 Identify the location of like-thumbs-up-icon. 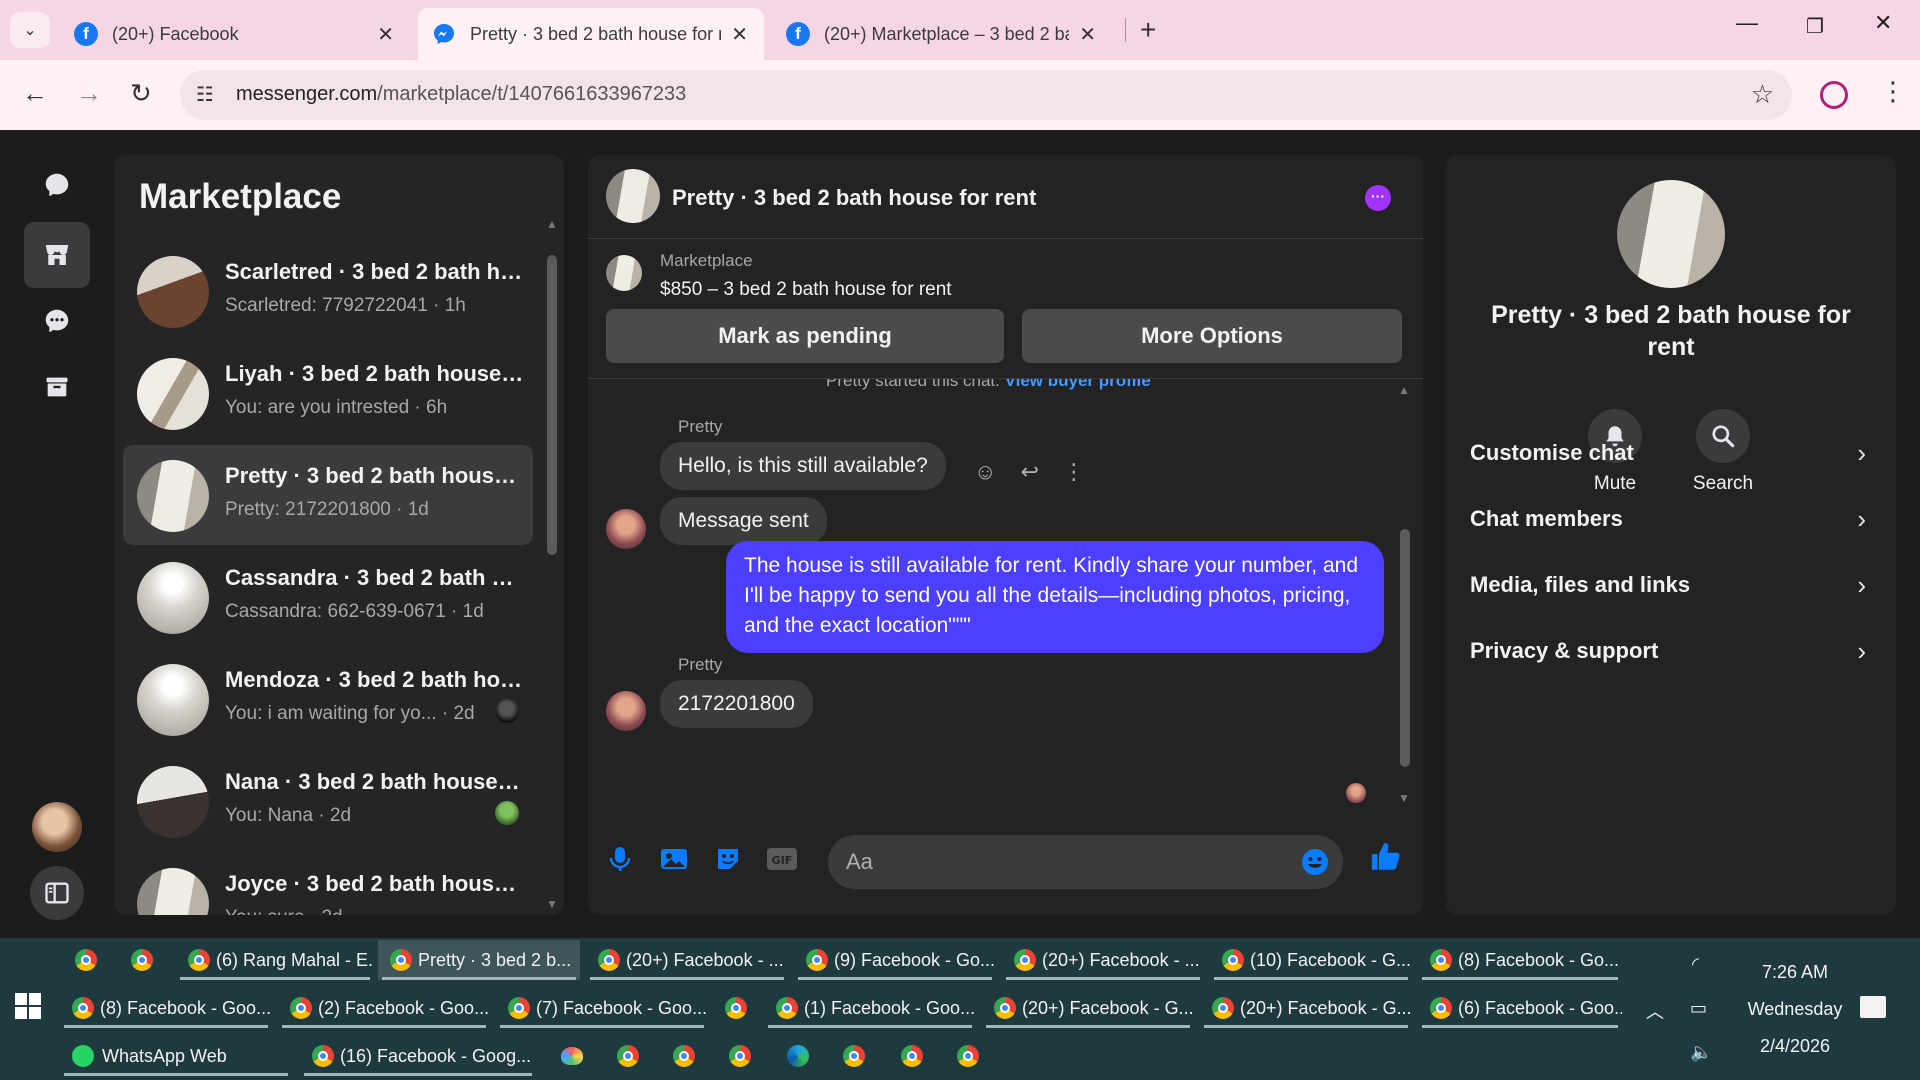
(1386, 857).